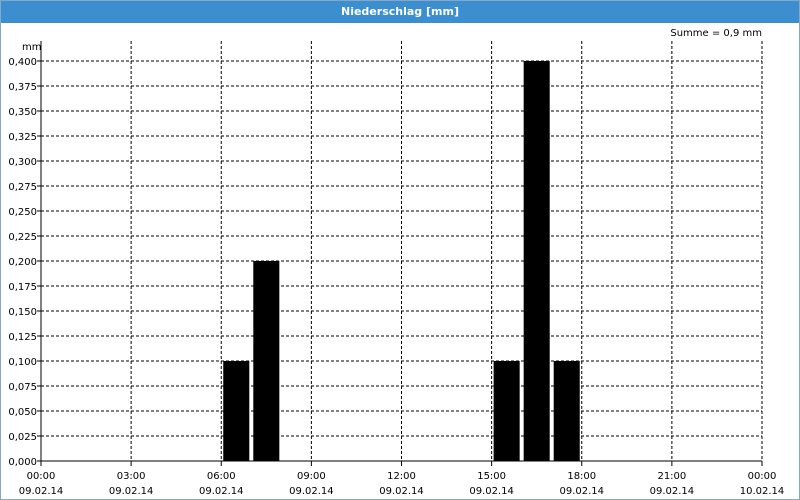 This screenshot has width=800, height=500. What do you see at coordinates (22, 312) in the screenshot?
I see `y-tick-label: 0,150` at bounding box center [22, 312].